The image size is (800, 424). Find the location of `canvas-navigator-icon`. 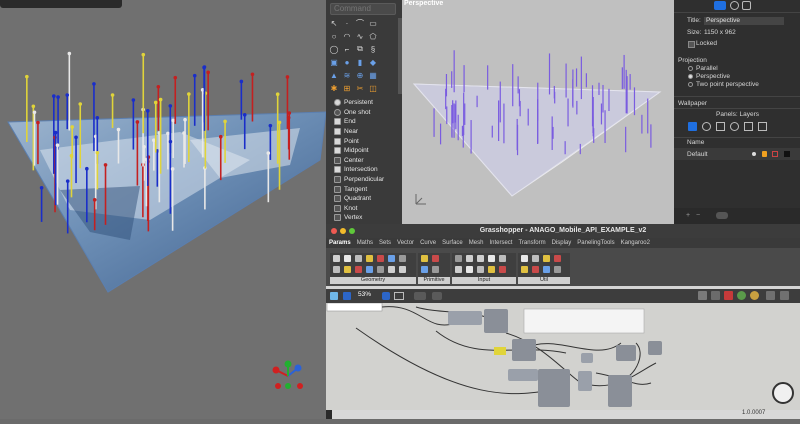

canvas-navigator-icon is located at coordinates (783, 393).